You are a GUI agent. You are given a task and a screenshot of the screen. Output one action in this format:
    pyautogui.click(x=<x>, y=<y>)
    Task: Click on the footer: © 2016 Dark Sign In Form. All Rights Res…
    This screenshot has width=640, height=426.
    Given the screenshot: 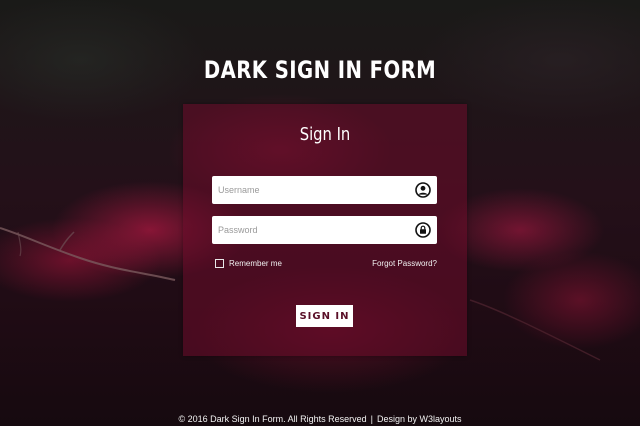 What is the action you would take?
    pyautogui.click(x=320, y=419)
    